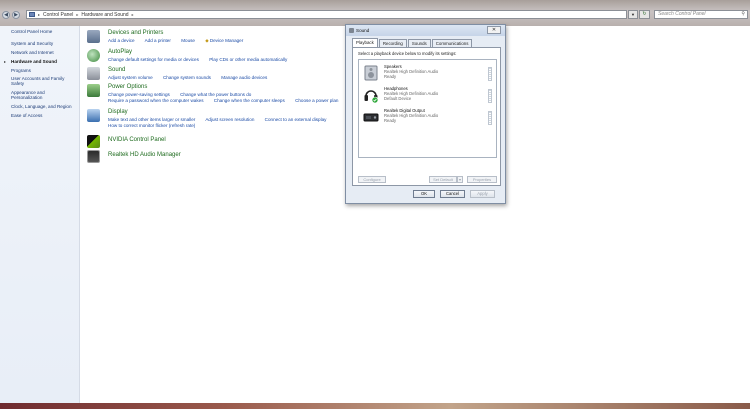 Image resolution: width=750 pixels, height=409 pixels. What do you see at coordinates (452, 194) in the screenshot?
I see `cancel-button: Cancel` at bounding box center [452, 194].